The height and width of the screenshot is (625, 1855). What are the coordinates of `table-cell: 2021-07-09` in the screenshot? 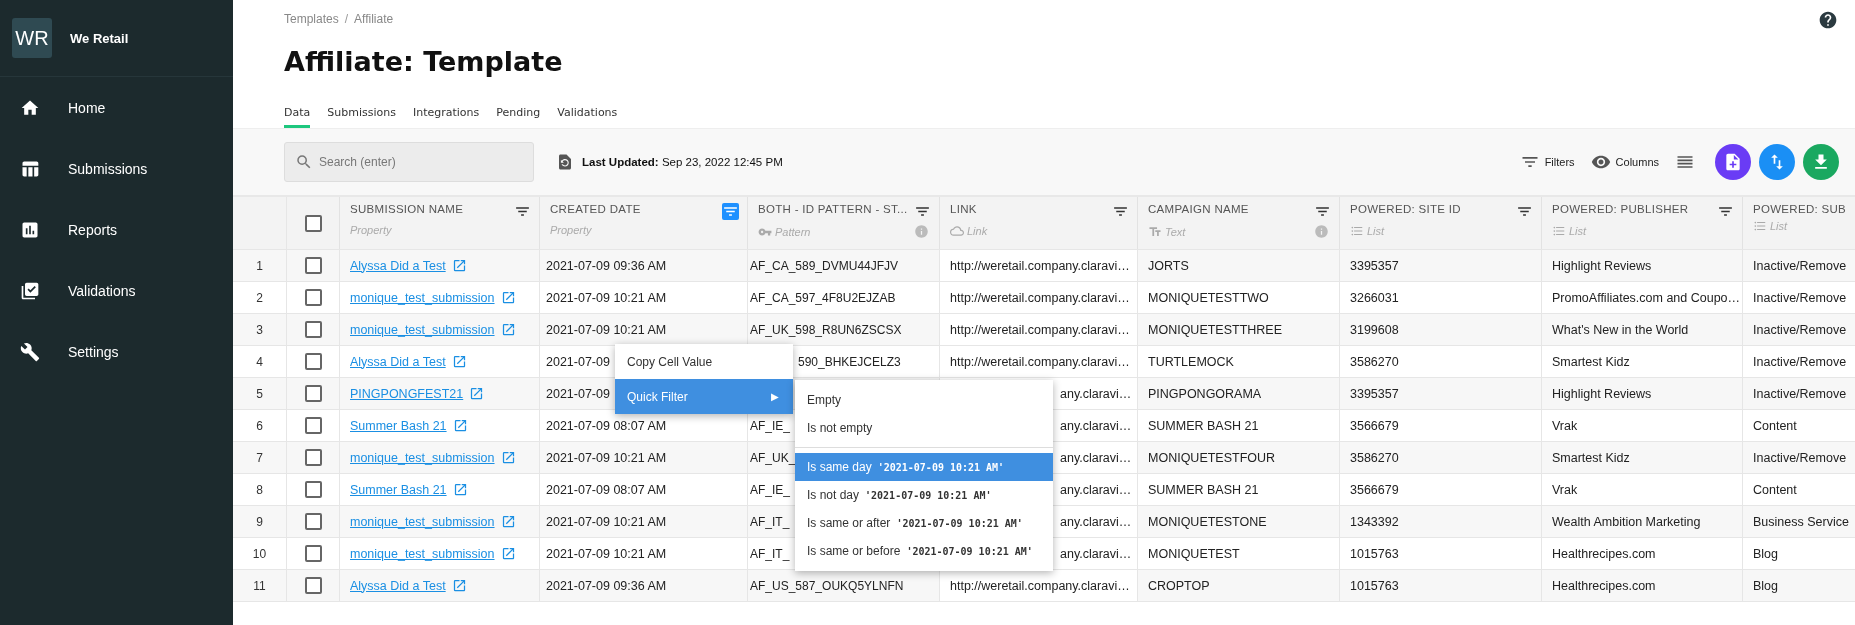 It's located at (578, 361).